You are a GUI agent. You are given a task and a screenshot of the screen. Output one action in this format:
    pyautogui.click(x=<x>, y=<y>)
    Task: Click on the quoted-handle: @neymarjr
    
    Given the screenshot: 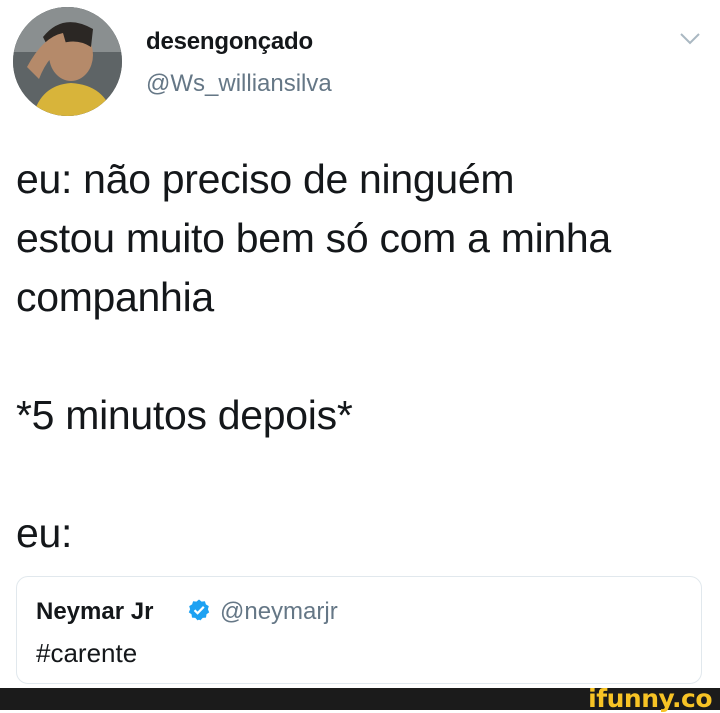 What is the action you would take?
    pyautogui.click(x=279, y=612)
    